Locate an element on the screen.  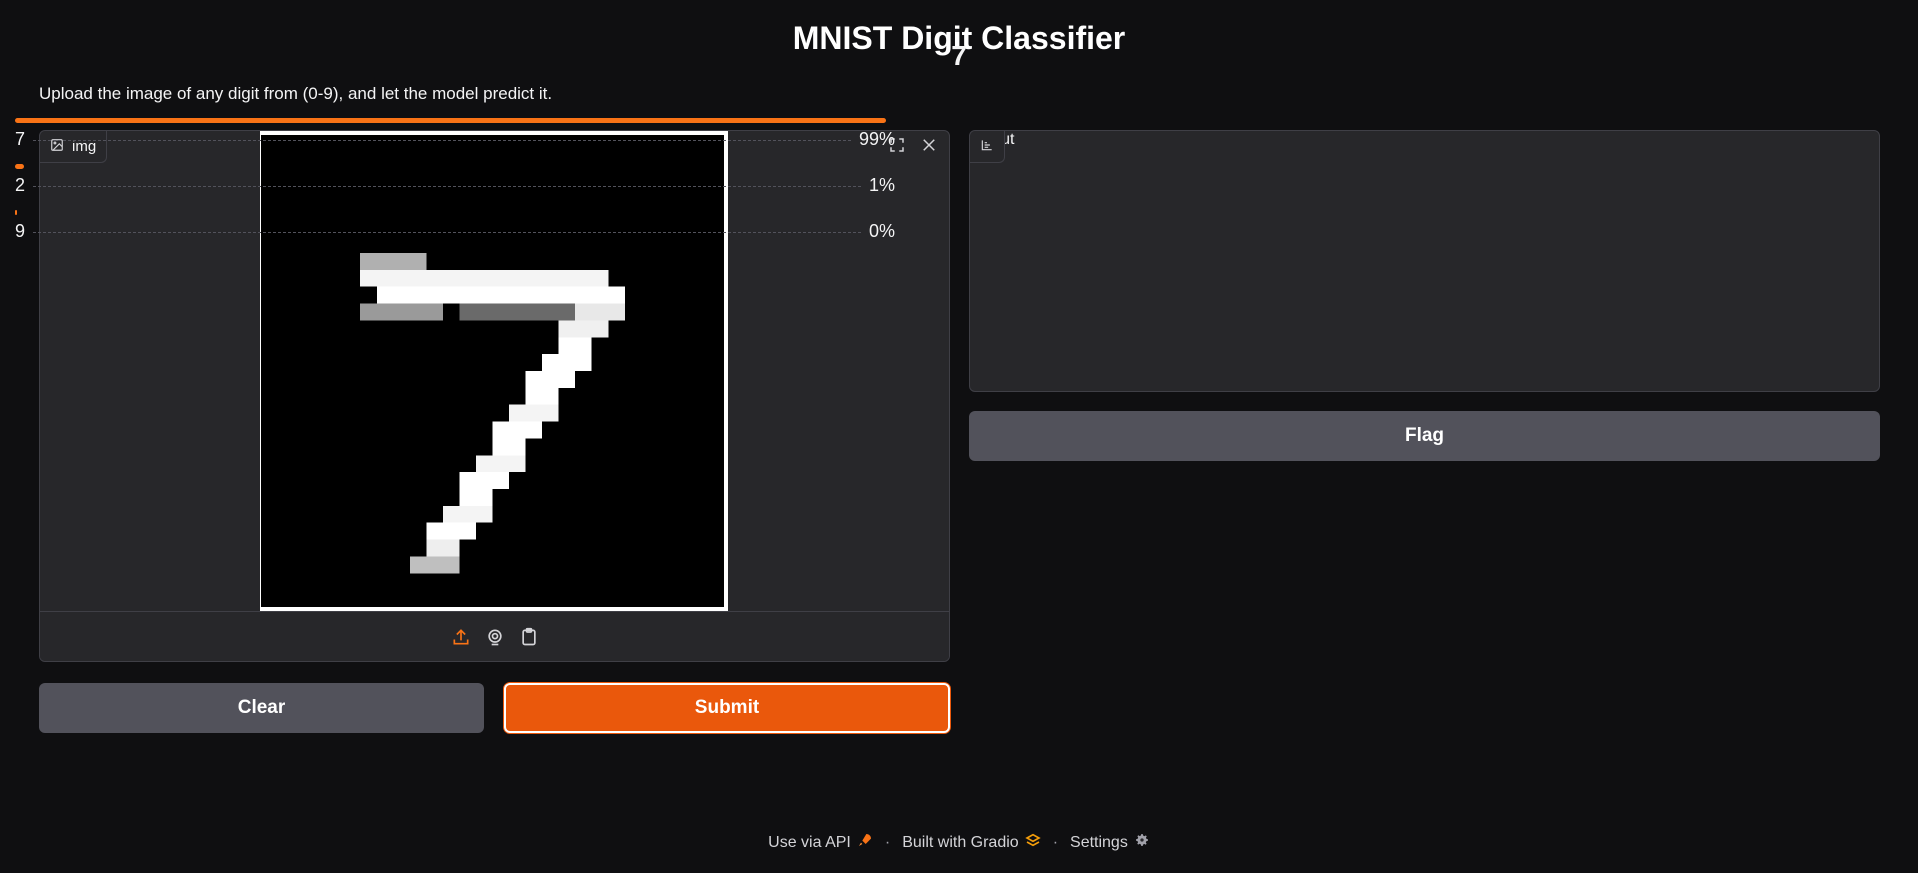
confidence-row: 2 1% is located at coordinates (455, 180).